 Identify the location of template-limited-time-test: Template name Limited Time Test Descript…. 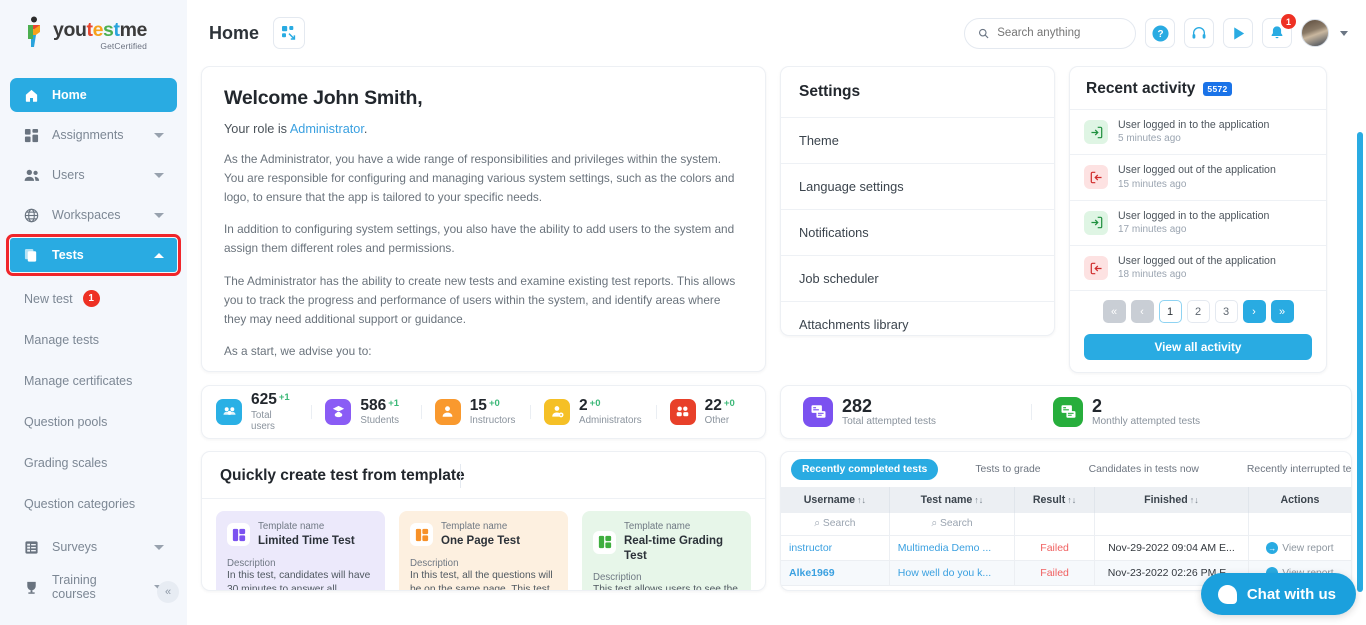
(300, 550).